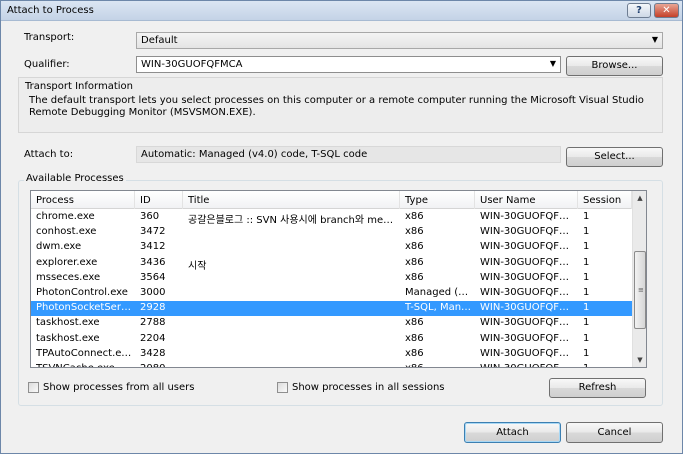 This screenshot has height=454, width=683. What do you see at coordinates (597, 388) in the screenshot?
I see `refresh-button: Refresh` at bounding box center [597, 388].